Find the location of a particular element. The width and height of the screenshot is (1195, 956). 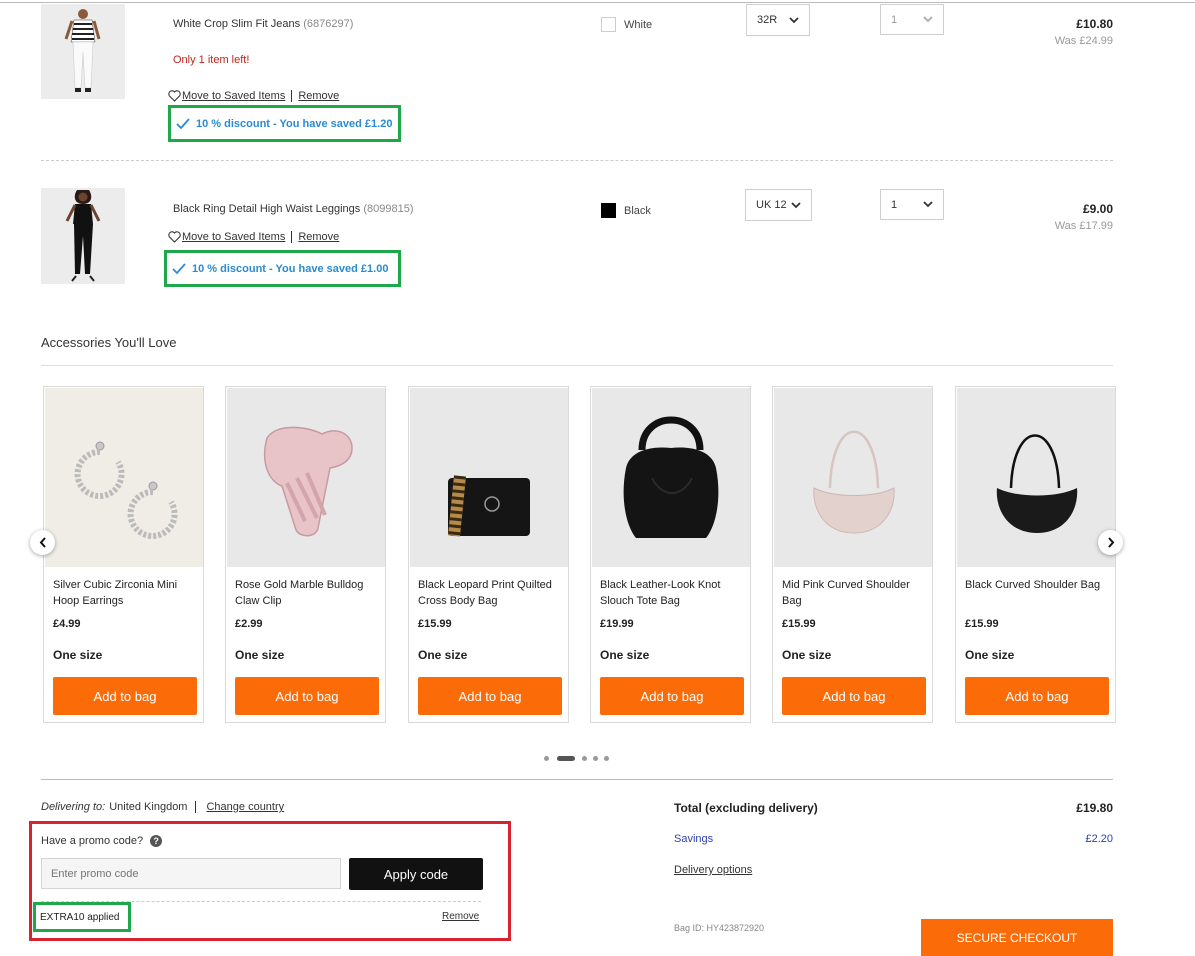

product-name: Black Leather-Look Knot Slouch Tote Bag is located at coordinates (674, 593).